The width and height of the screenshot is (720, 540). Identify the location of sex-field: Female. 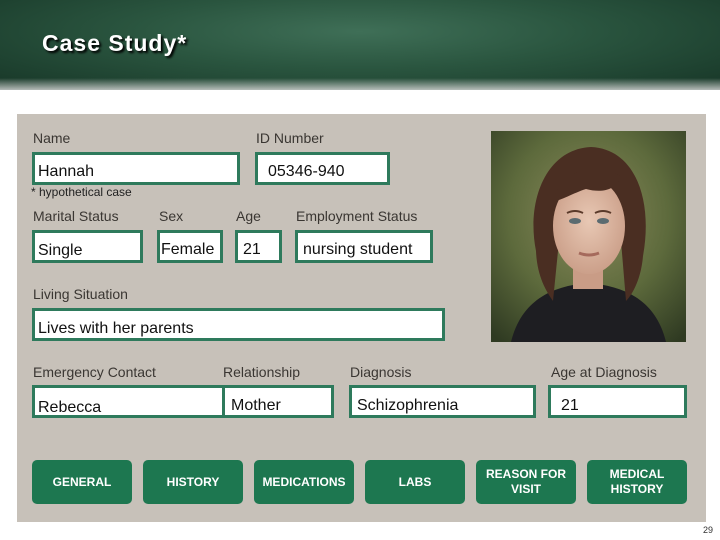
(190, 246).